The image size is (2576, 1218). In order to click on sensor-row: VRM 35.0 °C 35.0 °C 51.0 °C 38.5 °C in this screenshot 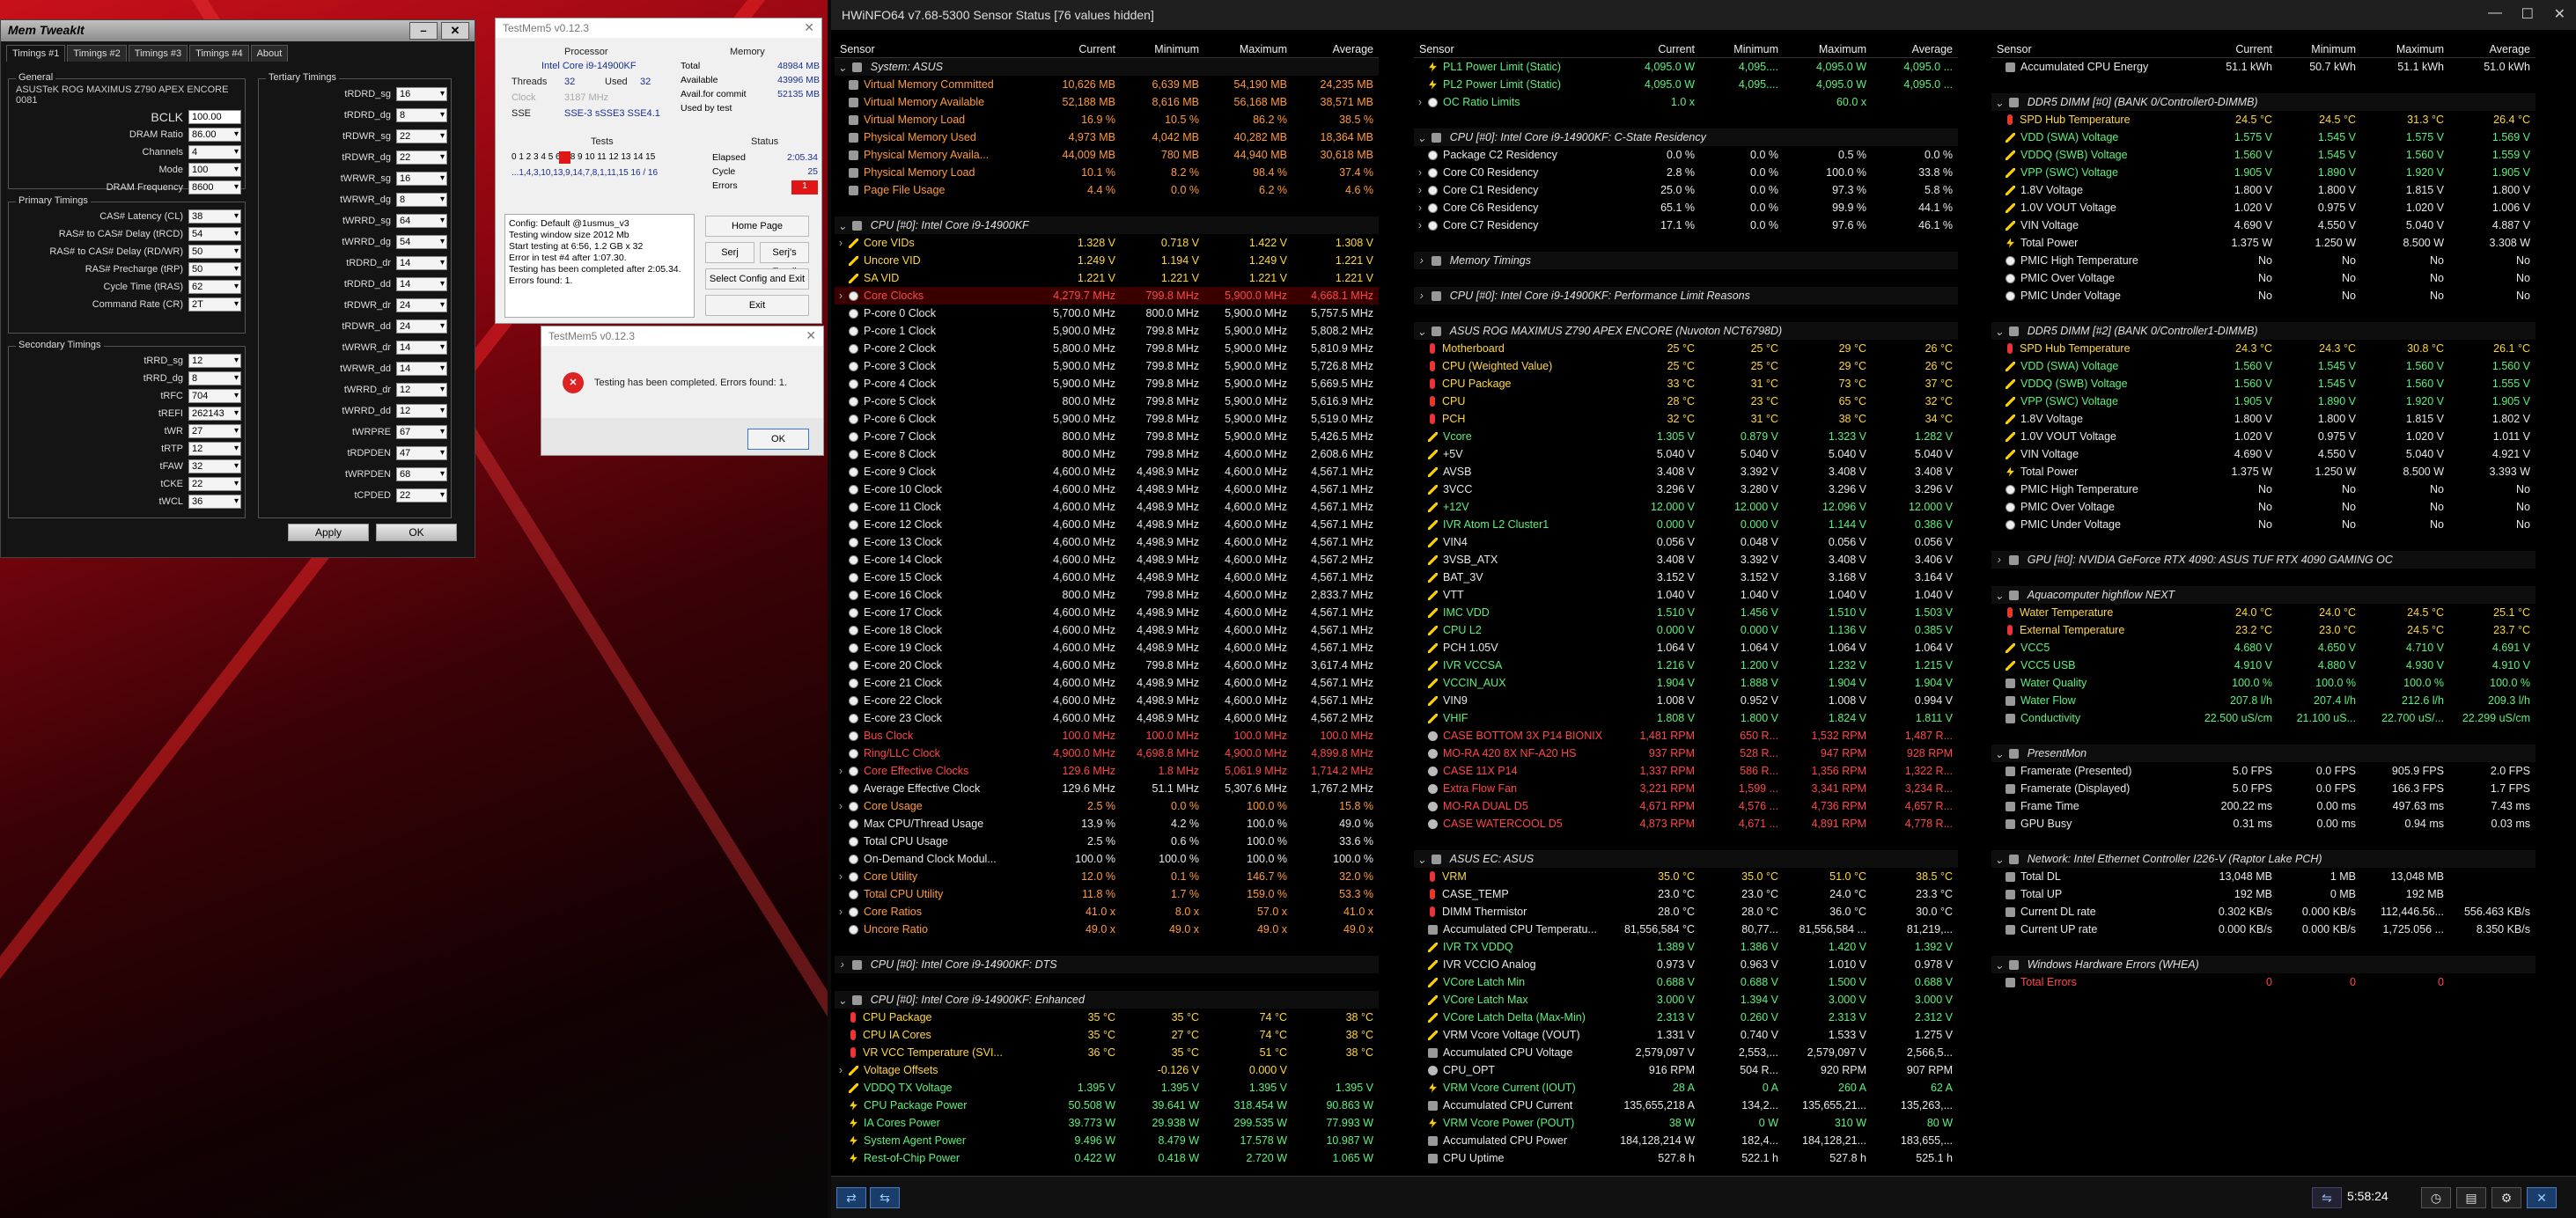, I will do `click(1686, 876)`.